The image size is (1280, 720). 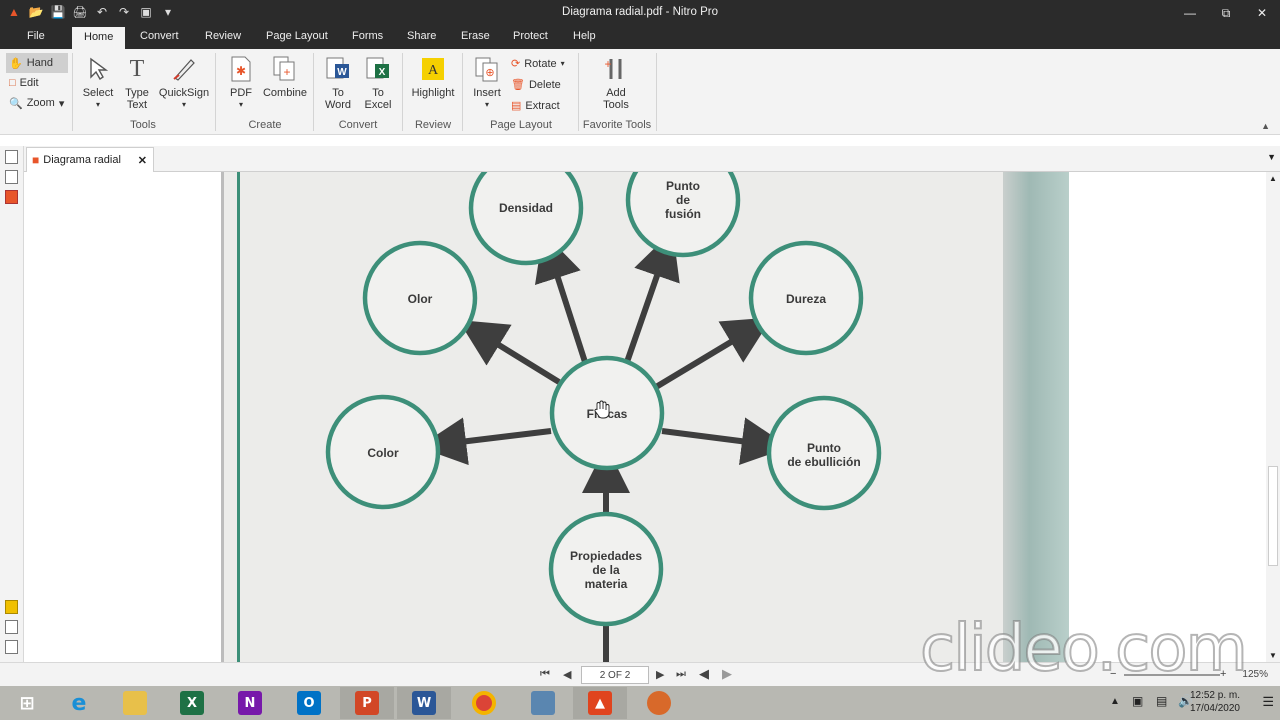 What do you see at coordinates (567, 674) in the screenshot?
I see `previous-page-icon: ◀` at bounding box center [567, 674].